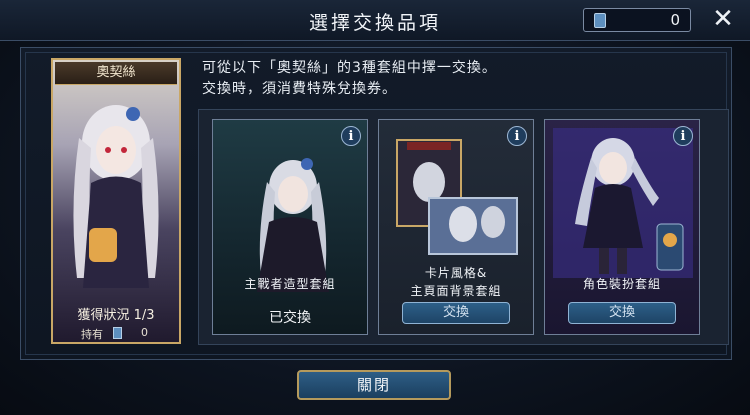  What do you see at coordinates (623, 203) in the screenshot?
I see `outfit-art` at bounding box center [623, 203].